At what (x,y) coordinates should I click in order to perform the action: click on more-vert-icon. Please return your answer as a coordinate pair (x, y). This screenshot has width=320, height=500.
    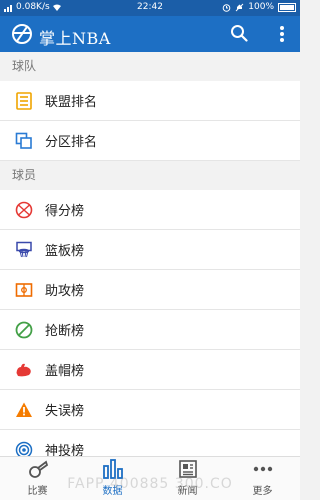
    Looking at the image, I should click on (282, 34).